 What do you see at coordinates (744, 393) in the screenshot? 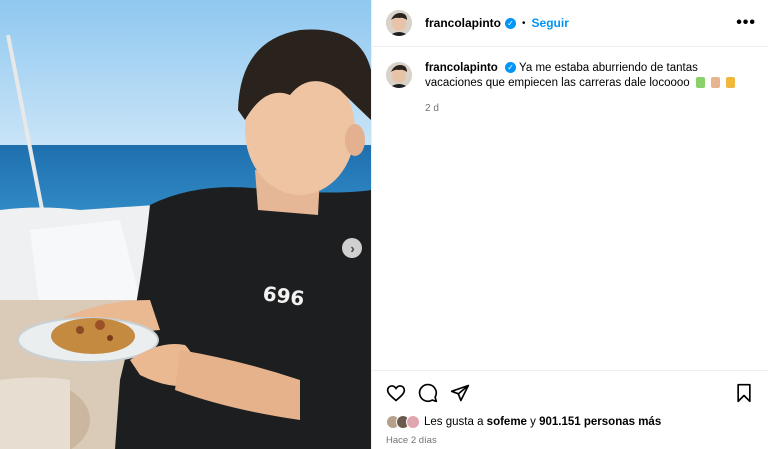
I see `bookmark-icon` at bounding box center [744, 393].